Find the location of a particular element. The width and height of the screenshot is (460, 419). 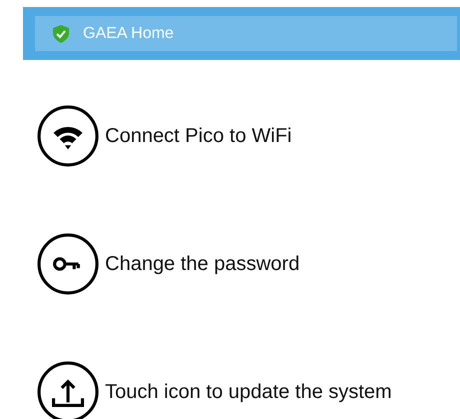

action-label: Connect Pico to WiFi is located at coordinates (198, 136).